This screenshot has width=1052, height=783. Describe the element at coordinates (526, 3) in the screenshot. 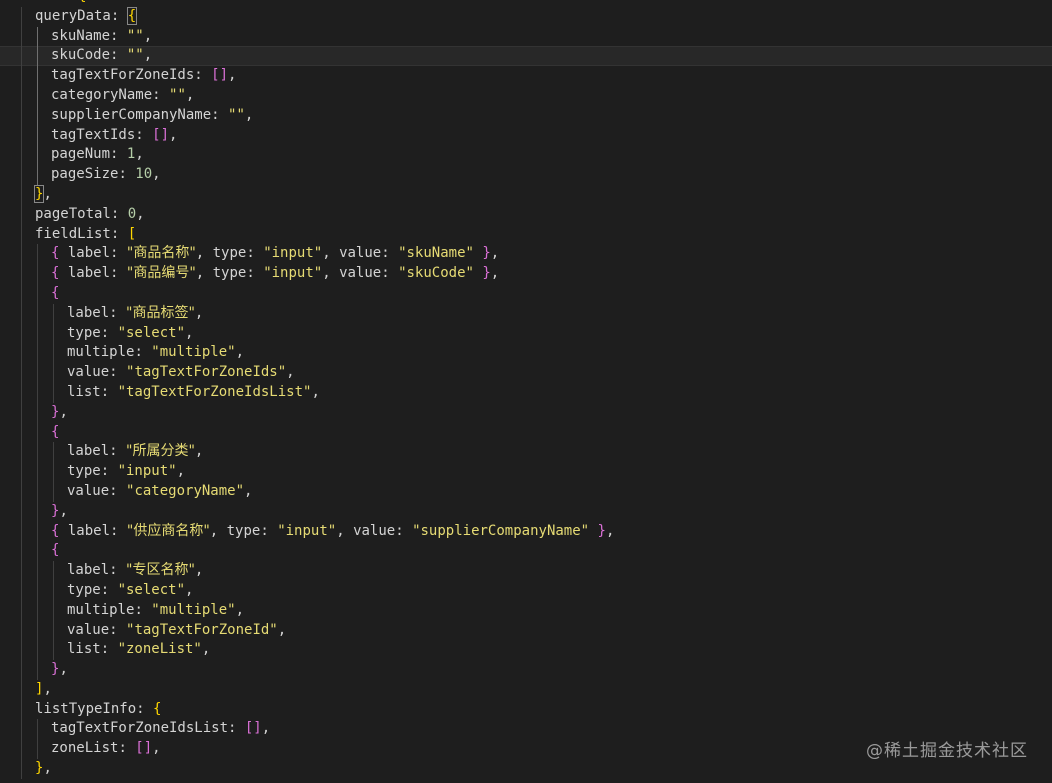

I see `code-line: return {` at that location.